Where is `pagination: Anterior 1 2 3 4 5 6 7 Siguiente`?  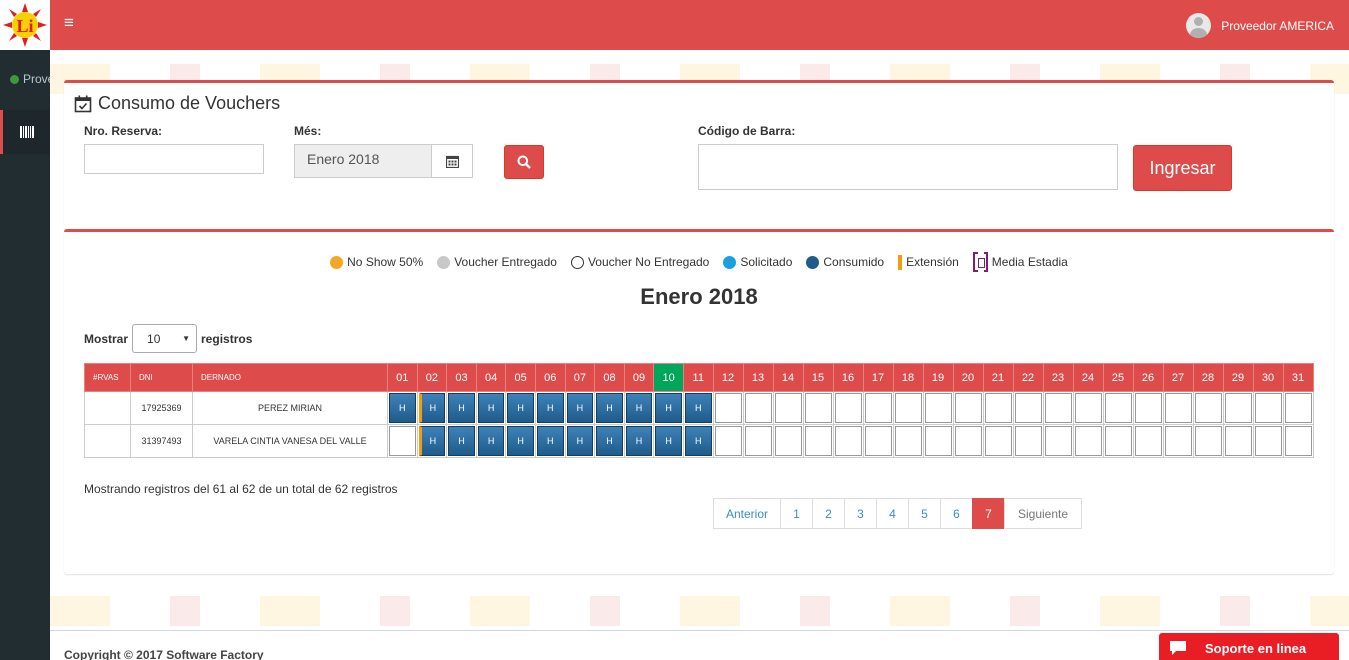
pagination: Anterior 1 2 3 4 5 6 7 Siguiente is located at coordinates (897, 513).